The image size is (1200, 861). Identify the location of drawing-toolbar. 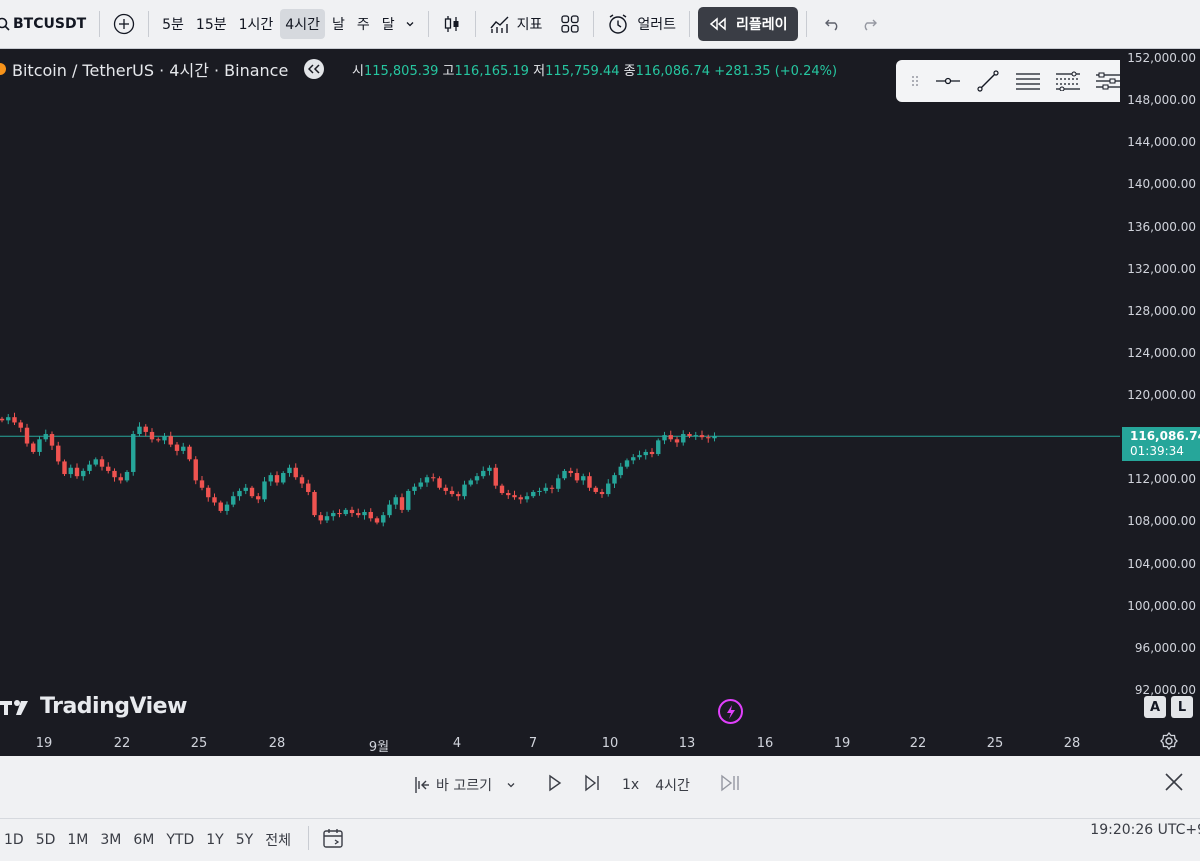
(1015, 81).